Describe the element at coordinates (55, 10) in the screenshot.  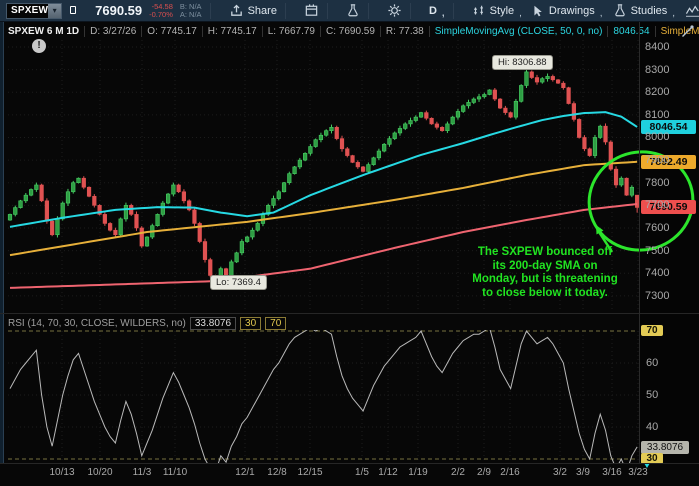
I see `symbol-dropdown-icon: ▾` at that location.